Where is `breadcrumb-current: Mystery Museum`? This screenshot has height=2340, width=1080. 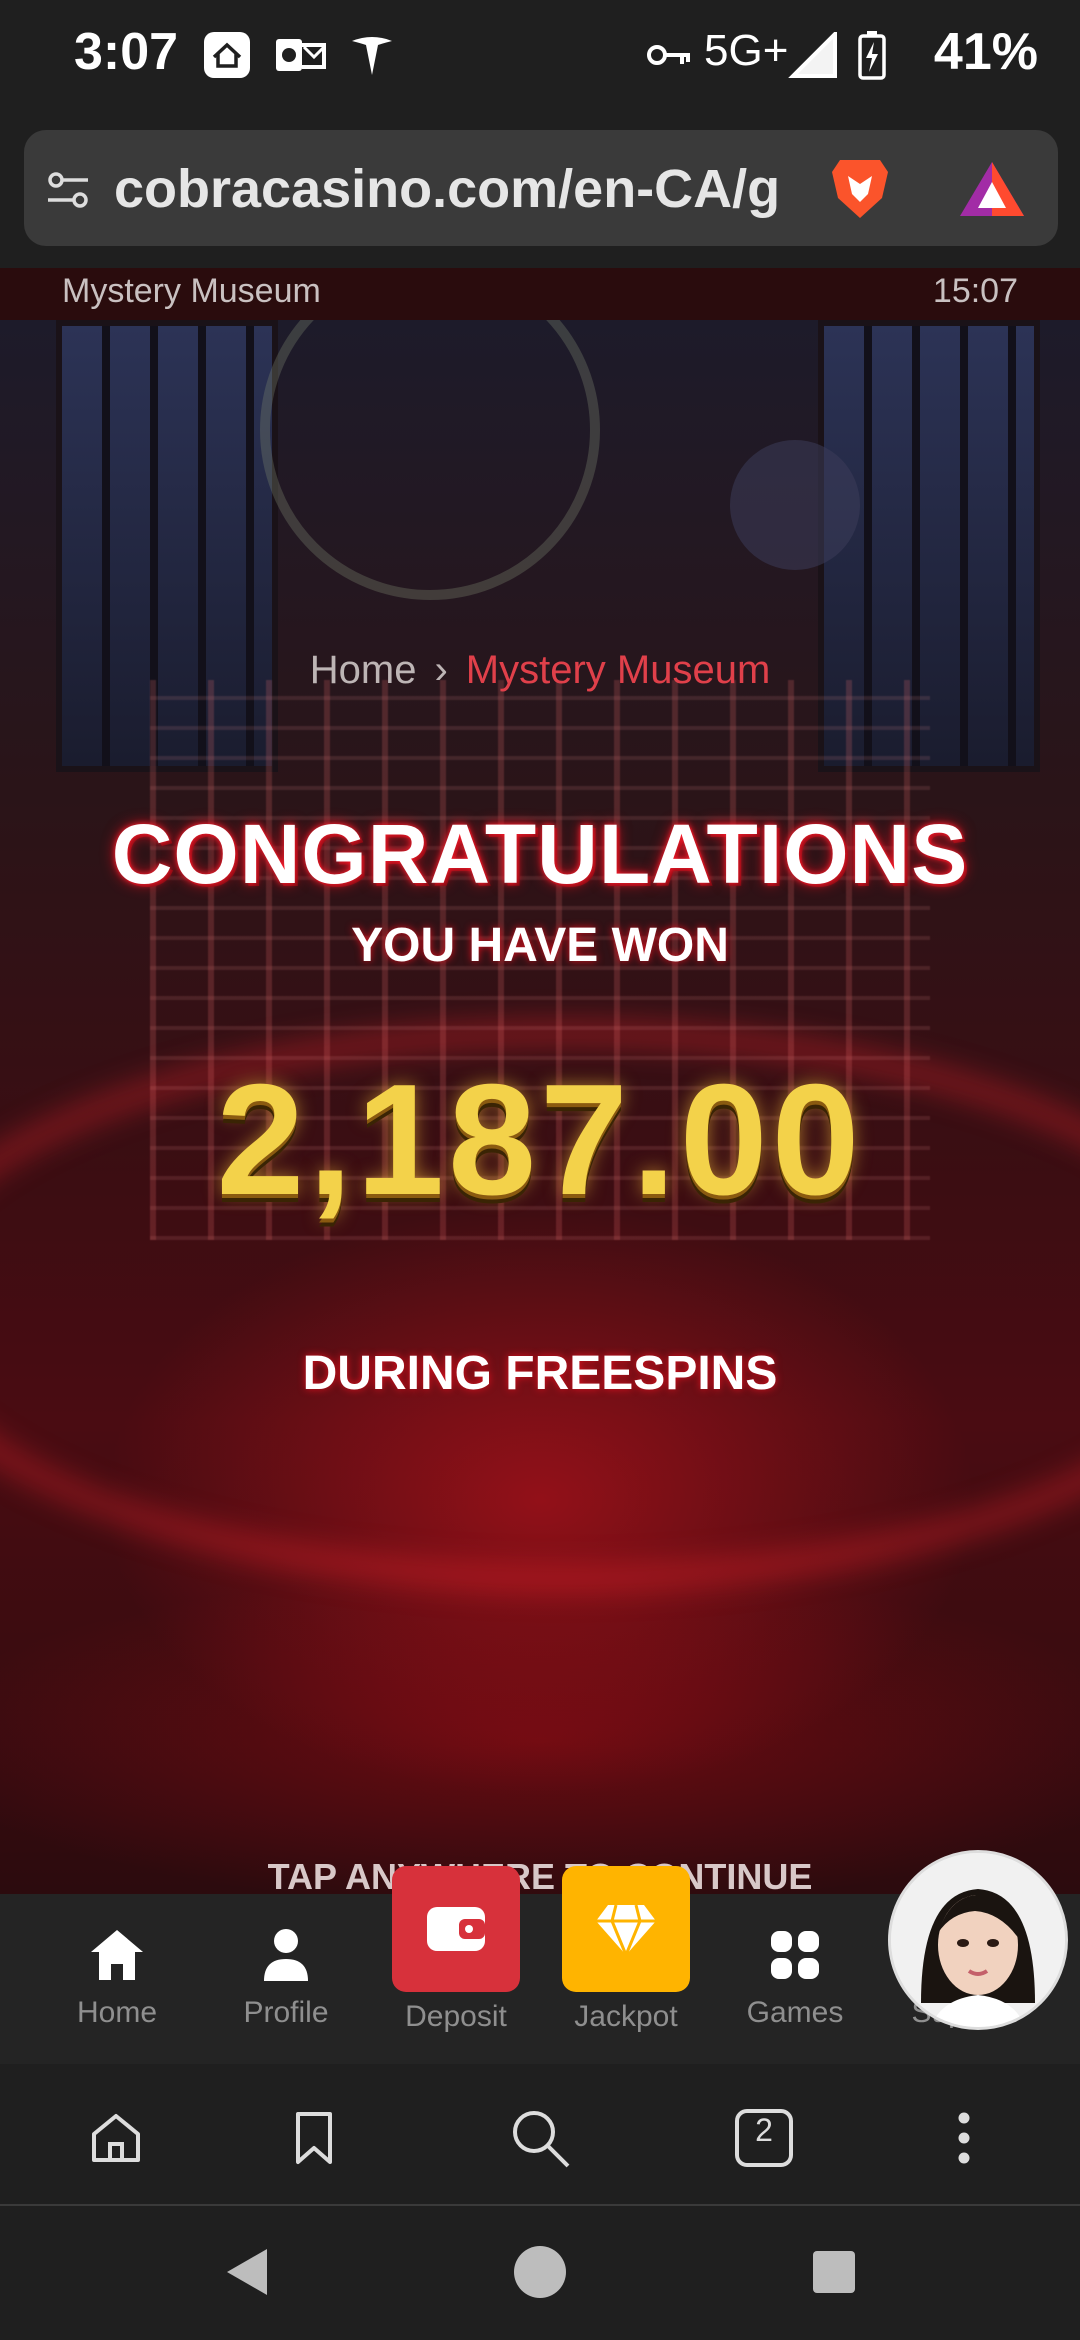 breadcrumb-current: Mystery Museum is located at coordinates (618, 670).